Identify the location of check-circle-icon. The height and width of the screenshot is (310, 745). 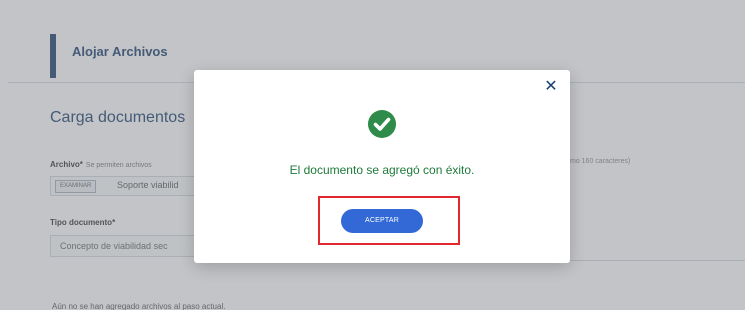
(382, 124).